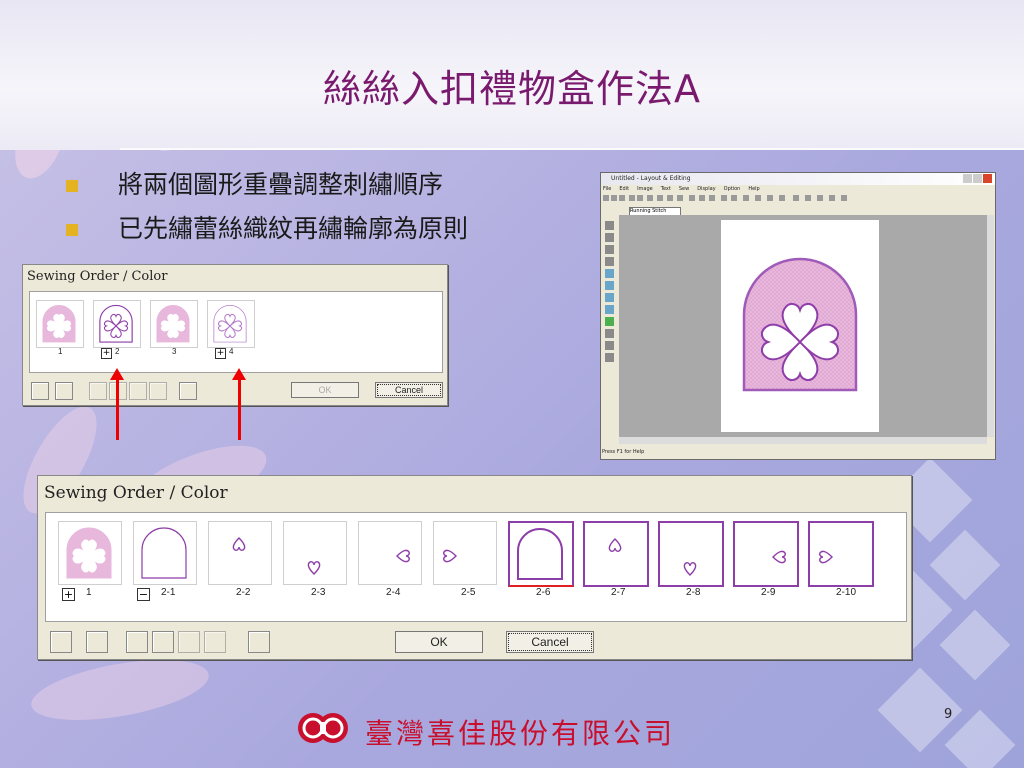 Image resolution: width=1024 pixels, height=768 pixels. I want to click on menu-bar: File Edit Image Text Sew Display Option Help, so click(685, 189).